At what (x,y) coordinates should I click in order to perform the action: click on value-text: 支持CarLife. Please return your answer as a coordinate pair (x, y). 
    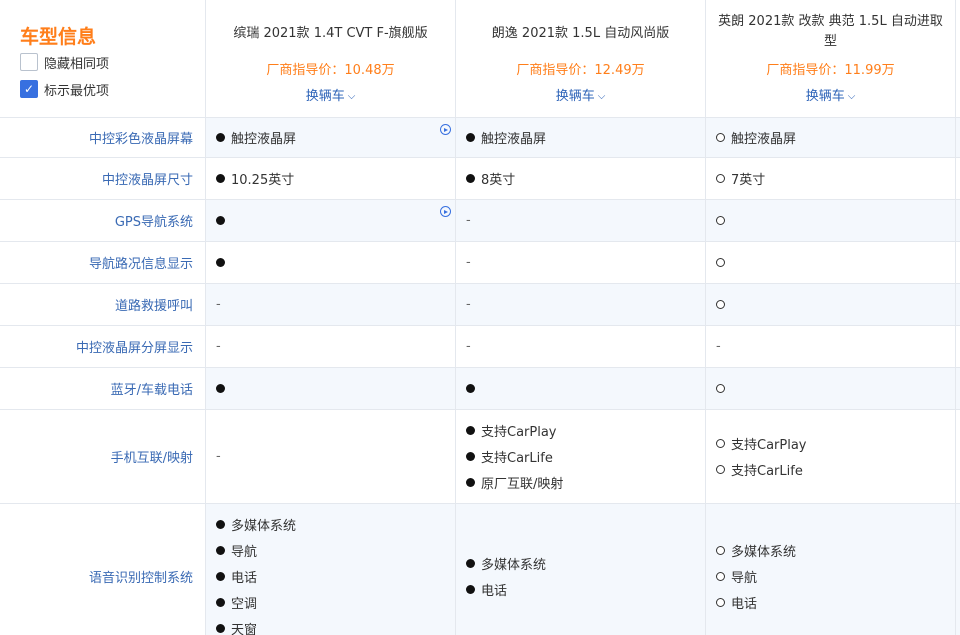
    Looking at the image, I should click on (517, 458).